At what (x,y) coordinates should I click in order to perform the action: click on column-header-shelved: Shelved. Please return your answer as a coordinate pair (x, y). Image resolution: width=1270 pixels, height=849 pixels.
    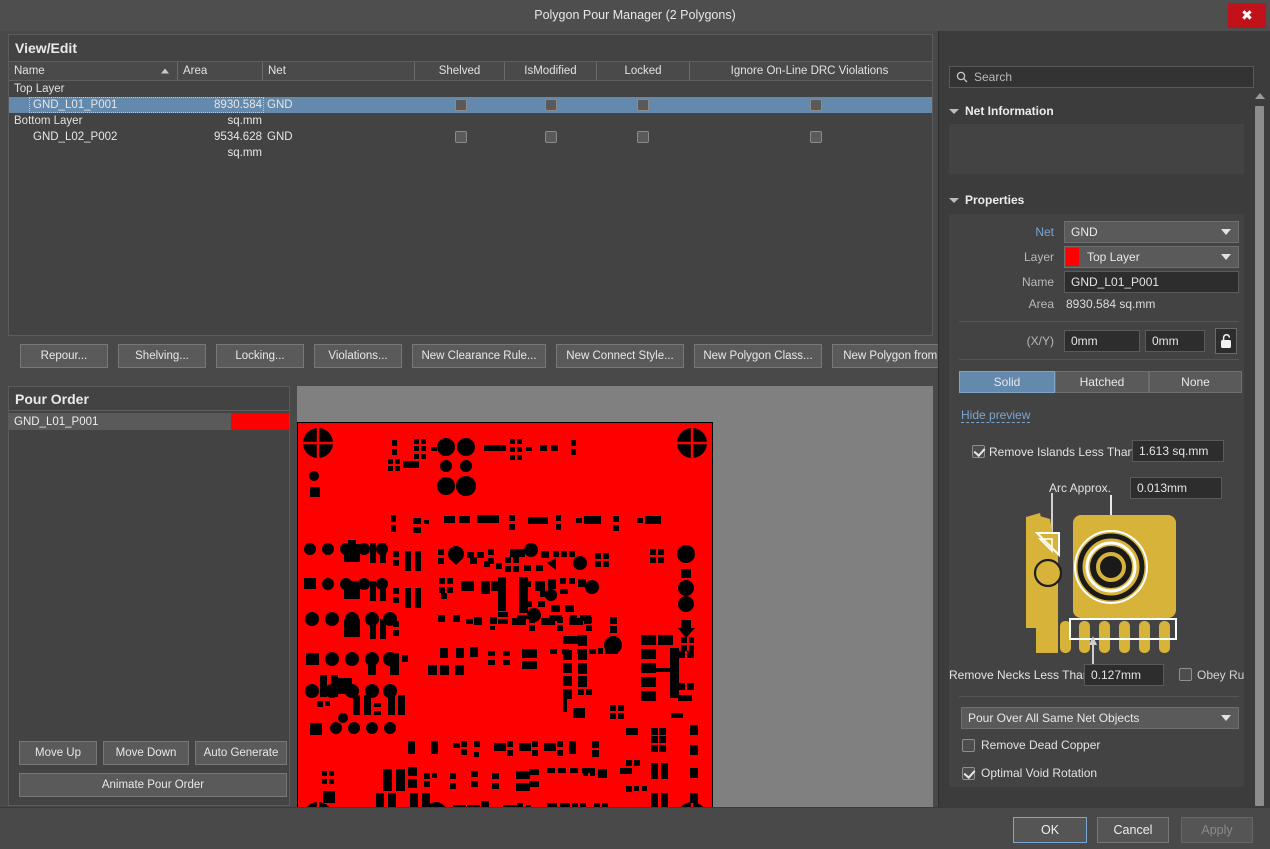
    Looking at the image, I should click on (459, 71).